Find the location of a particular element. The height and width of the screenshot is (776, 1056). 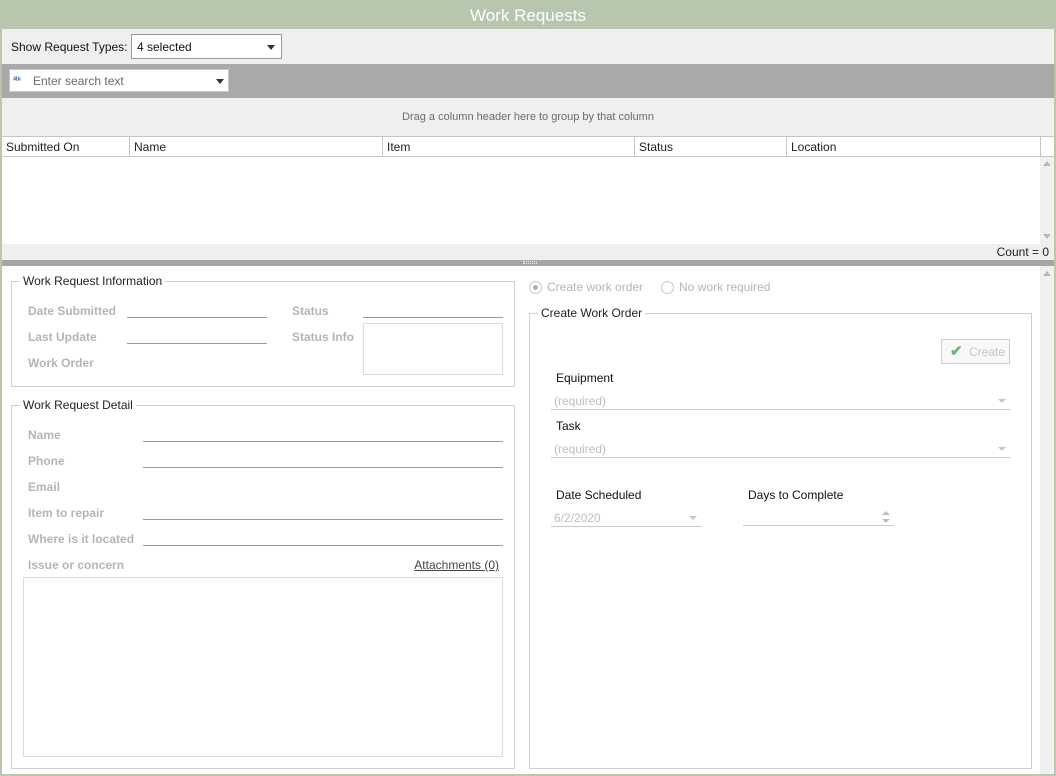

filter-bar: Show Request Types: 4 selected is located at coordinates (528, 46).